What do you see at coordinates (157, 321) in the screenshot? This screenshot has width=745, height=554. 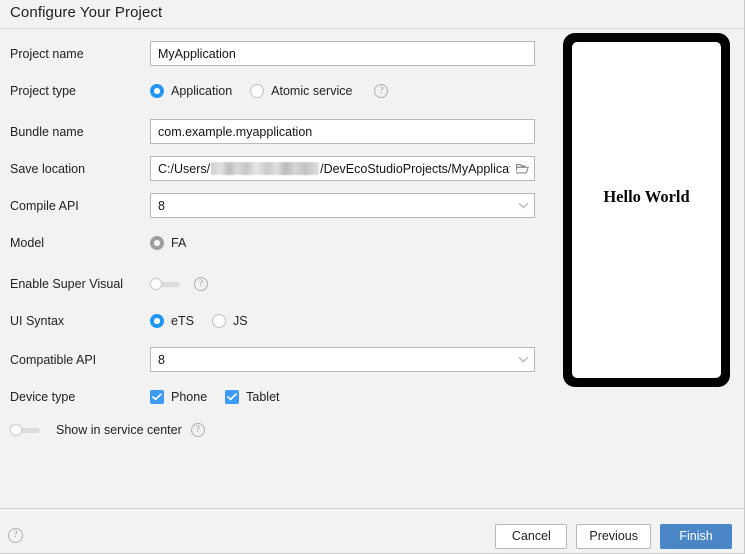 I see `radio-ets-icon` at bounding box center [157, 321].